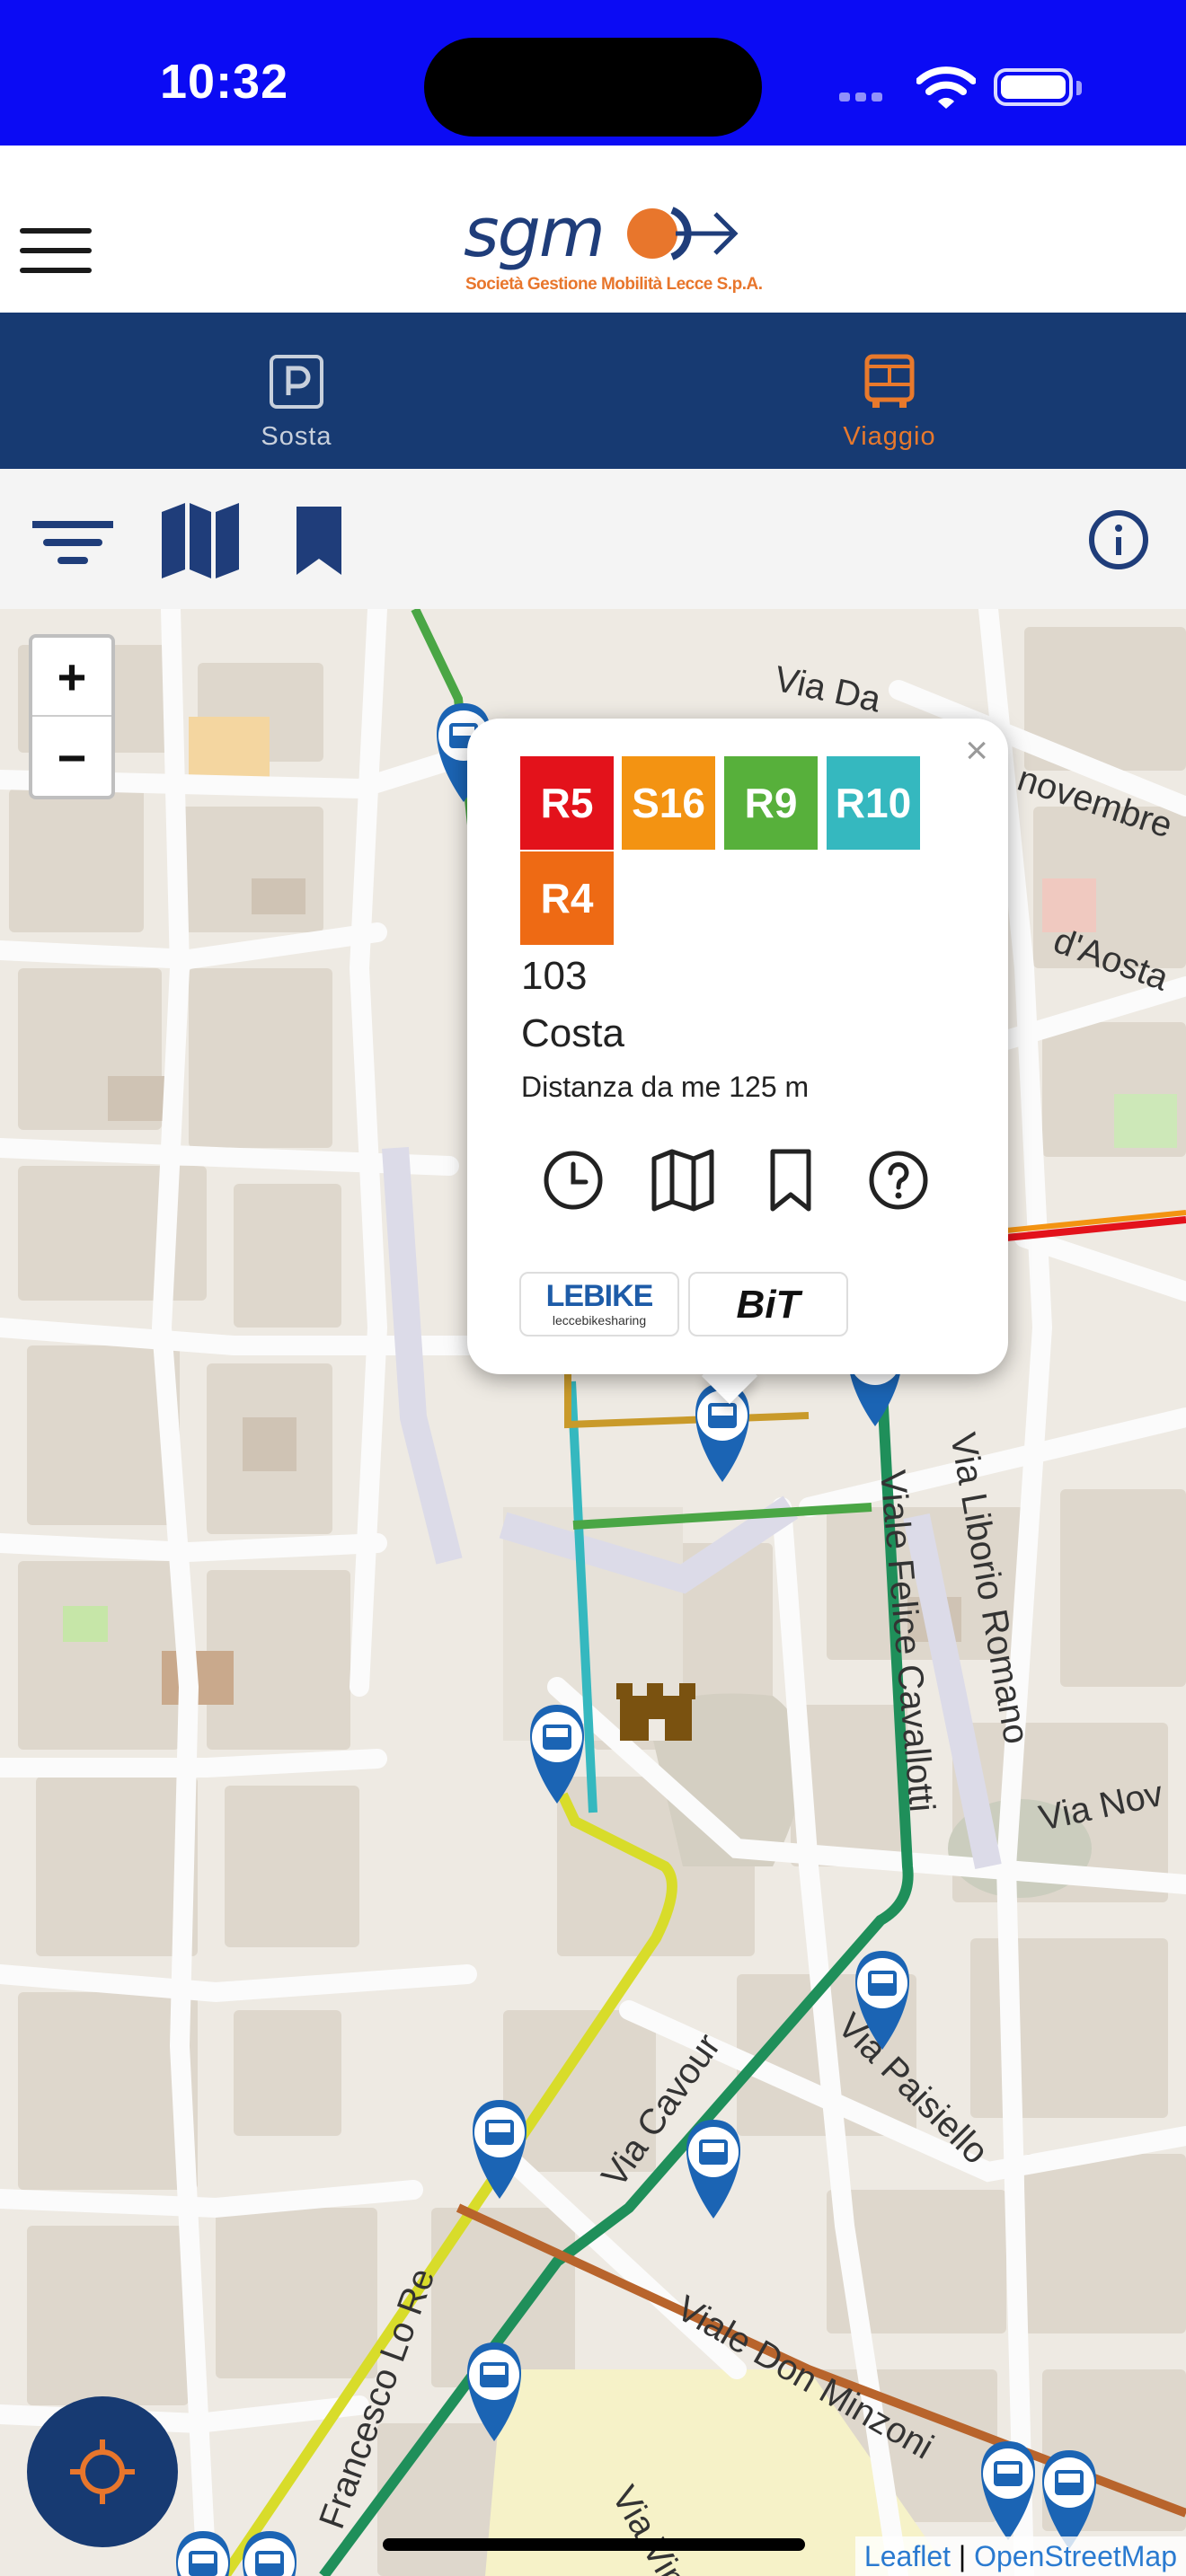 The width and height of the screenshot is (1186, 2576). What do you see at coordinates (599, 1296) in the screenshot?
I see `lebike-name: LEBIKE` at bounding box center [599, 1296].